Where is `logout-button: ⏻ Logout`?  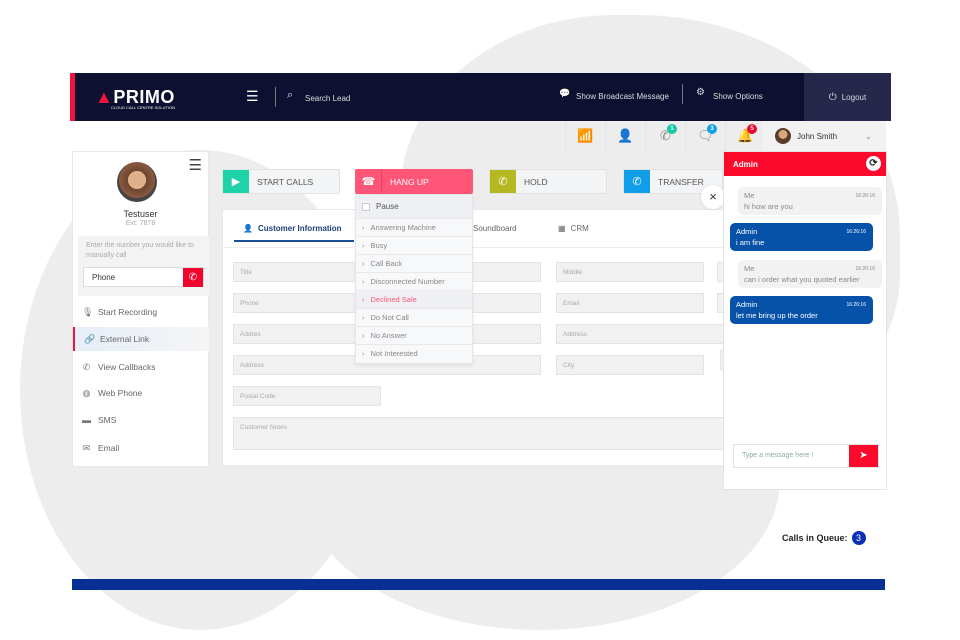
logout-button: ⏻ Logout is located at coordinates (847, 97).